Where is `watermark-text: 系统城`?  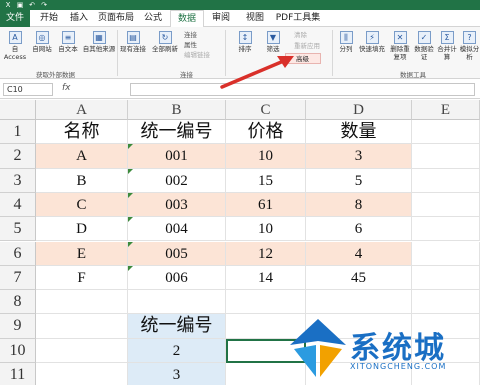
watermark-text: 系统城 is located at coordinates (398, 348).